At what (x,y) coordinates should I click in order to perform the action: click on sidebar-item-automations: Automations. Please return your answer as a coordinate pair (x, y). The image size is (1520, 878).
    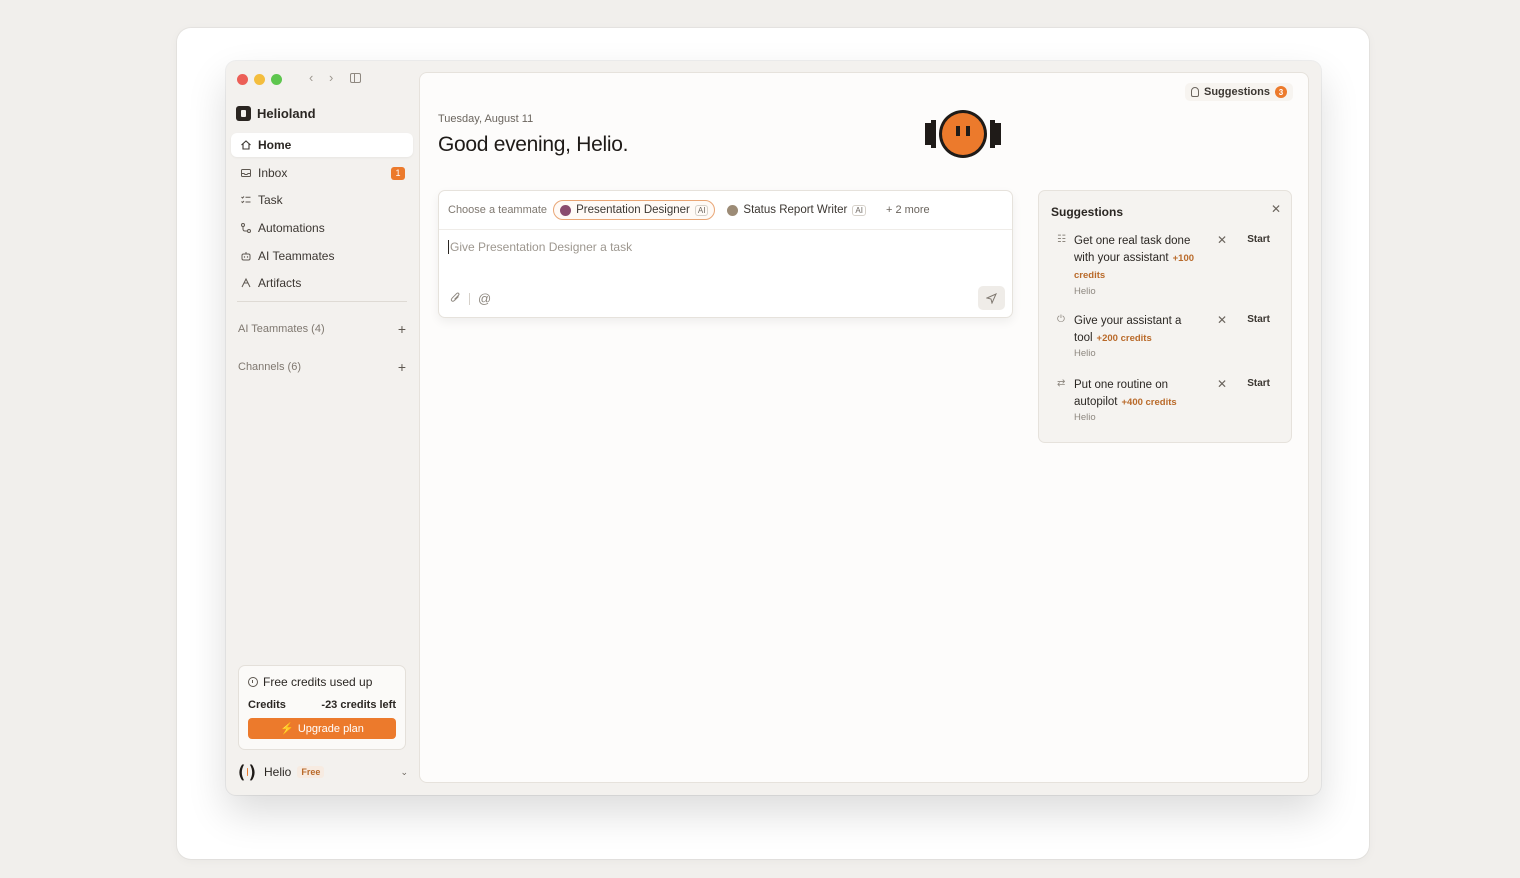
    Looking at the image, I should click on (322, 228).